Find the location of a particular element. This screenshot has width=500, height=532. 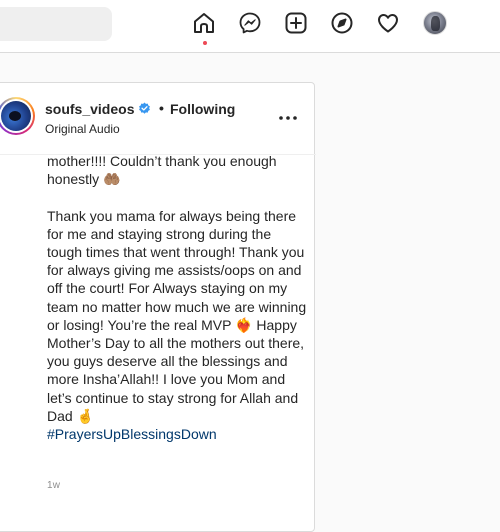

new-post-icon is located at coordinates (296, 23).